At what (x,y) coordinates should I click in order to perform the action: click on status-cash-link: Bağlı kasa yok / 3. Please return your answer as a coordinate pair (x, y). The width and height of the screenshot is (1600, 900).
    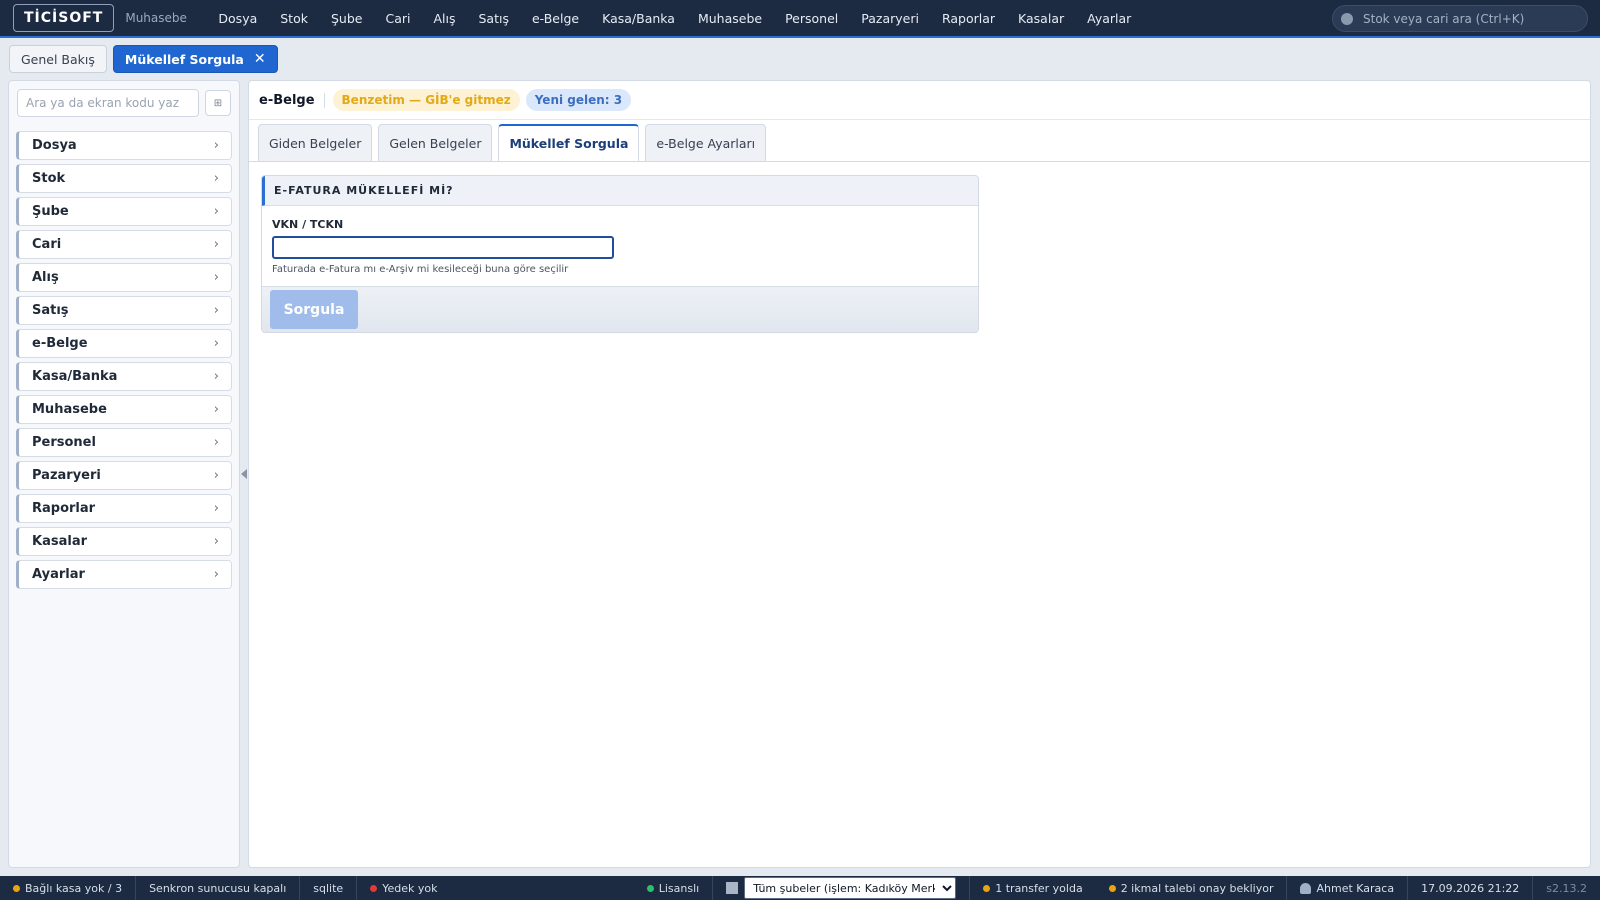
    Looking at the image, I should click on (68, 888).